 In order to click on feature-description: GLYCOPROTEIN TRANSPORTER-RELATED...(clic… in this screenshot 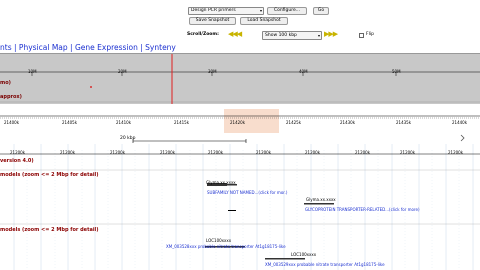, I will do `click(362, 209)`.